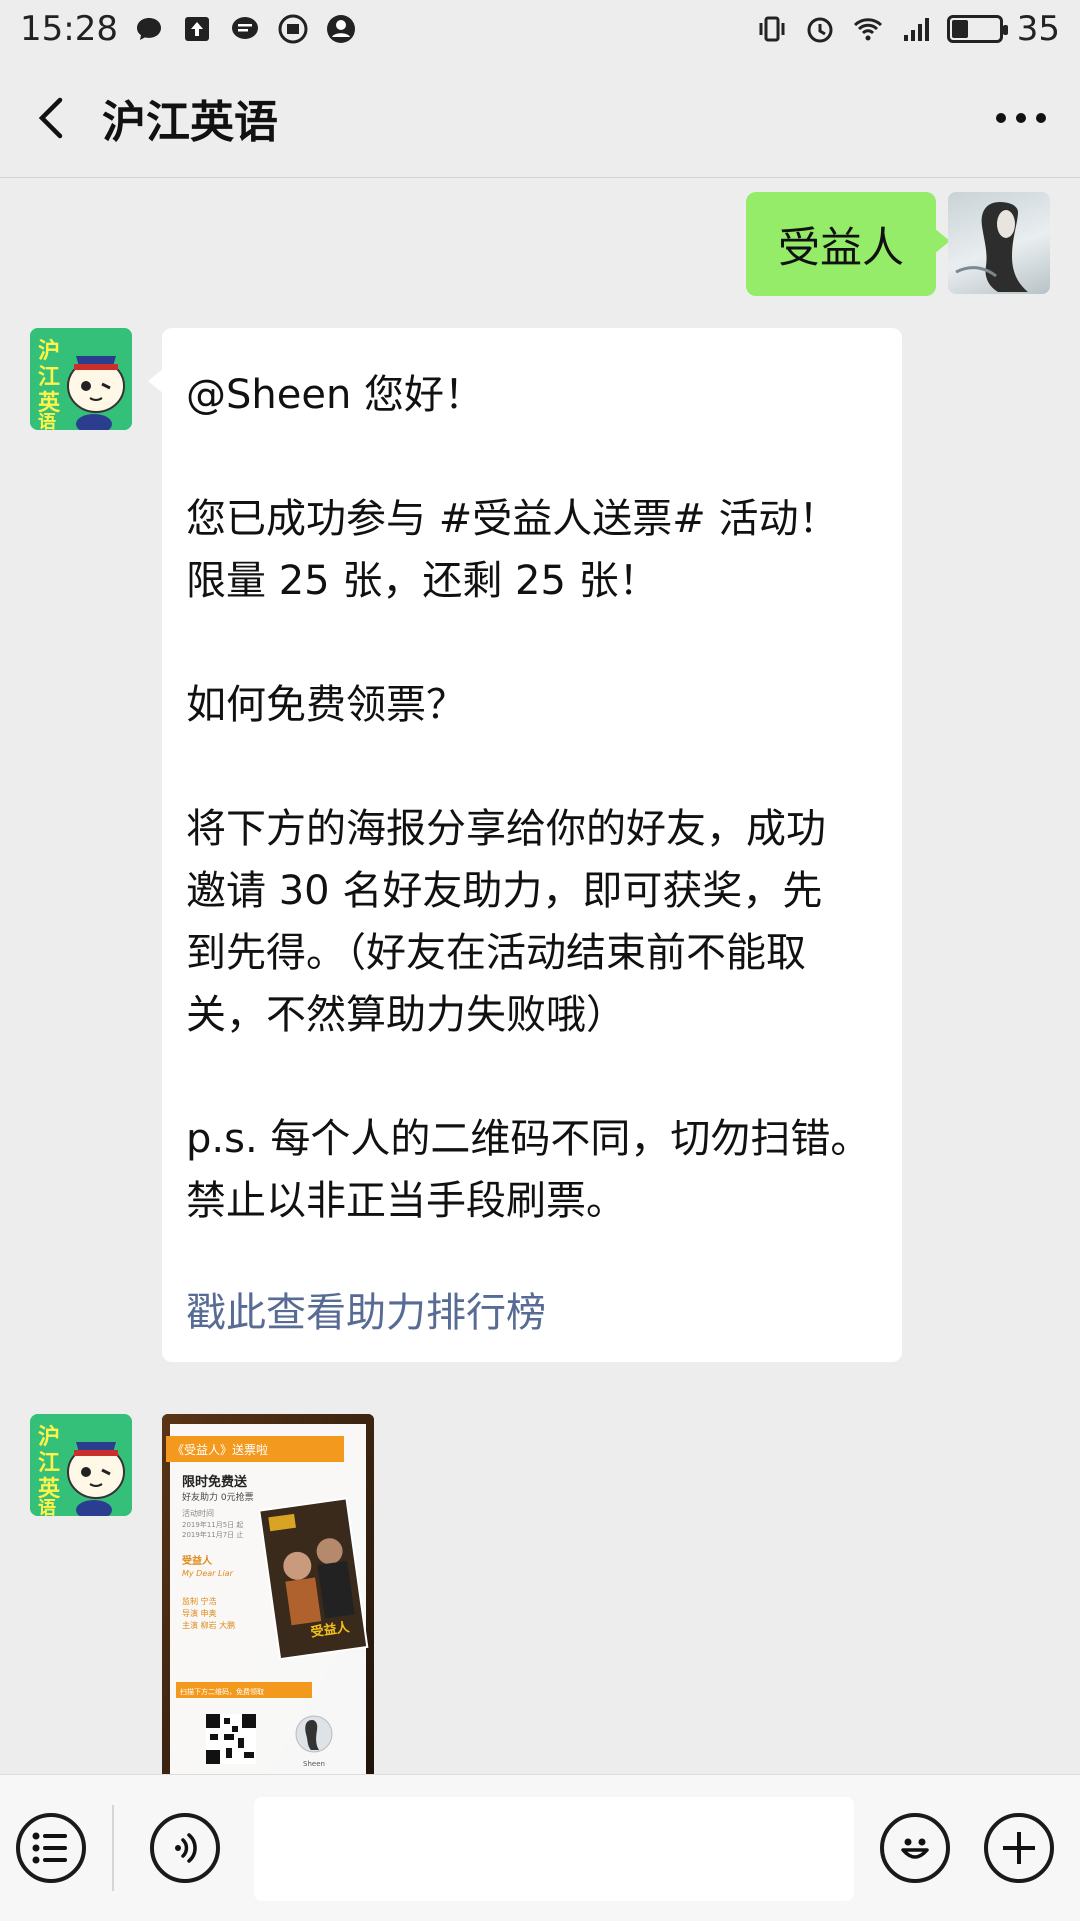 The width and height of the screenshot is (1080, 1921). I want to click on vibrate-icon, so click(772, 29).